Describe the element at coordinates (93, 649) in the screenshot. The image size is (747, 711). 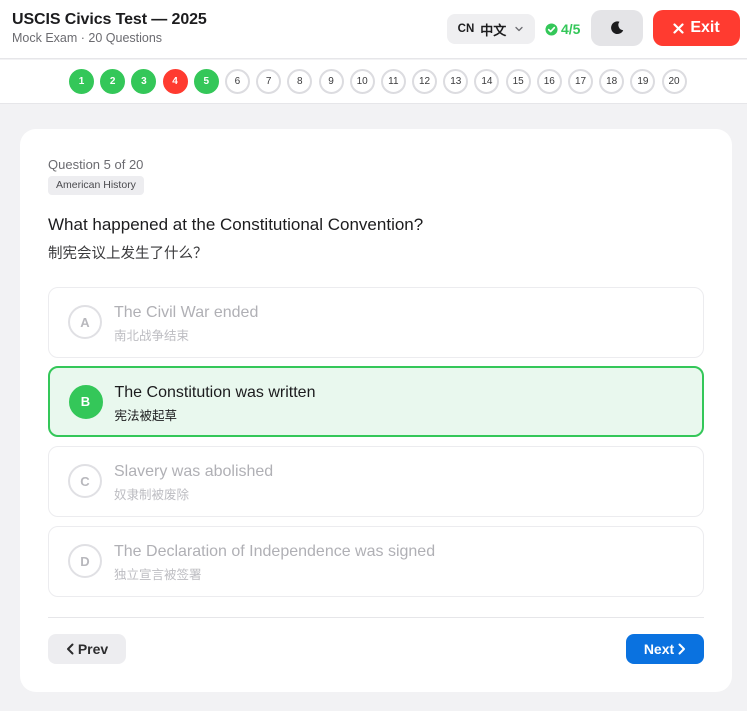
I see `prev-label: Prev` at that location.